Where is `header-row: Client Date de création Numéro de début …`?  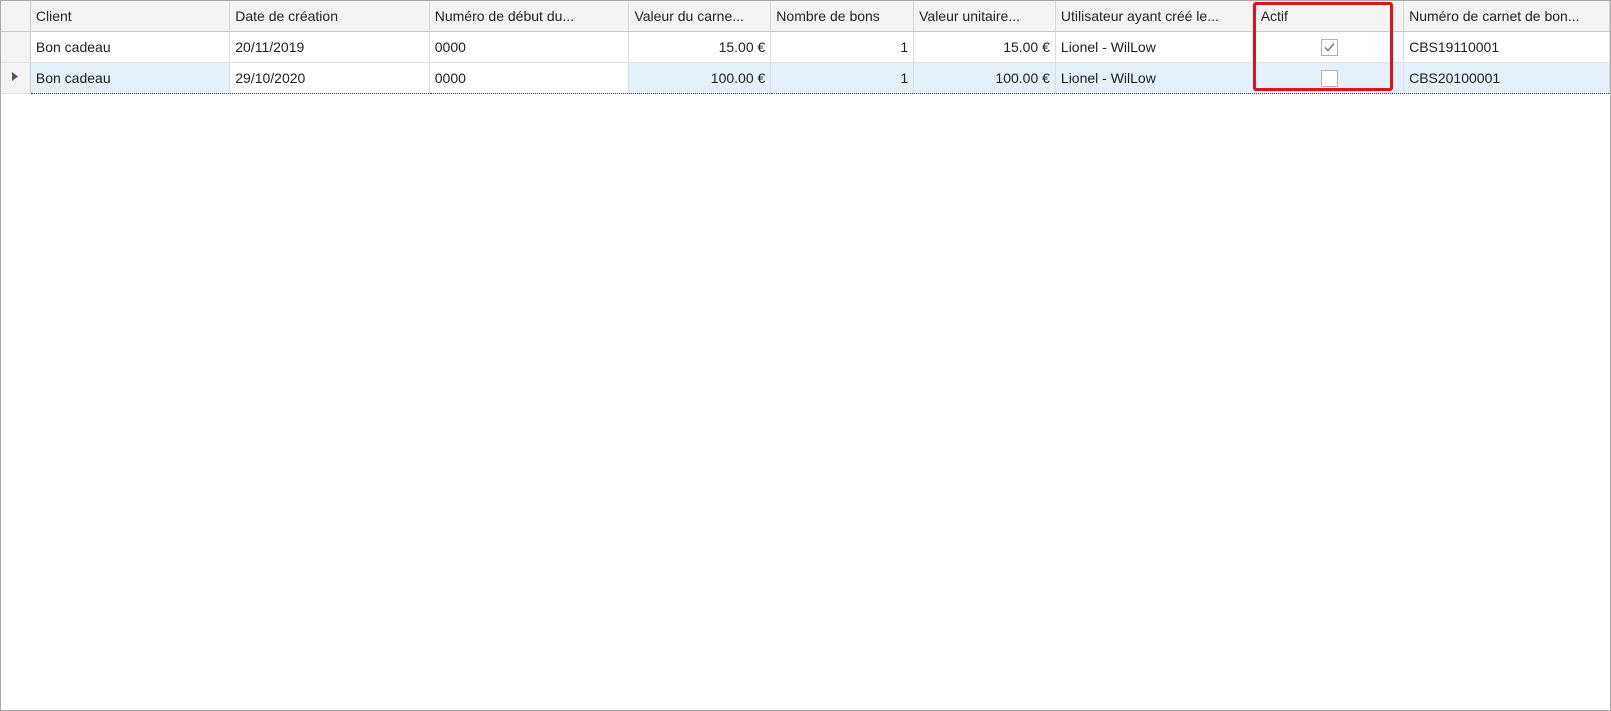
header-row: Client Date de création Numéro de début … is located at coordinates (805, 16).